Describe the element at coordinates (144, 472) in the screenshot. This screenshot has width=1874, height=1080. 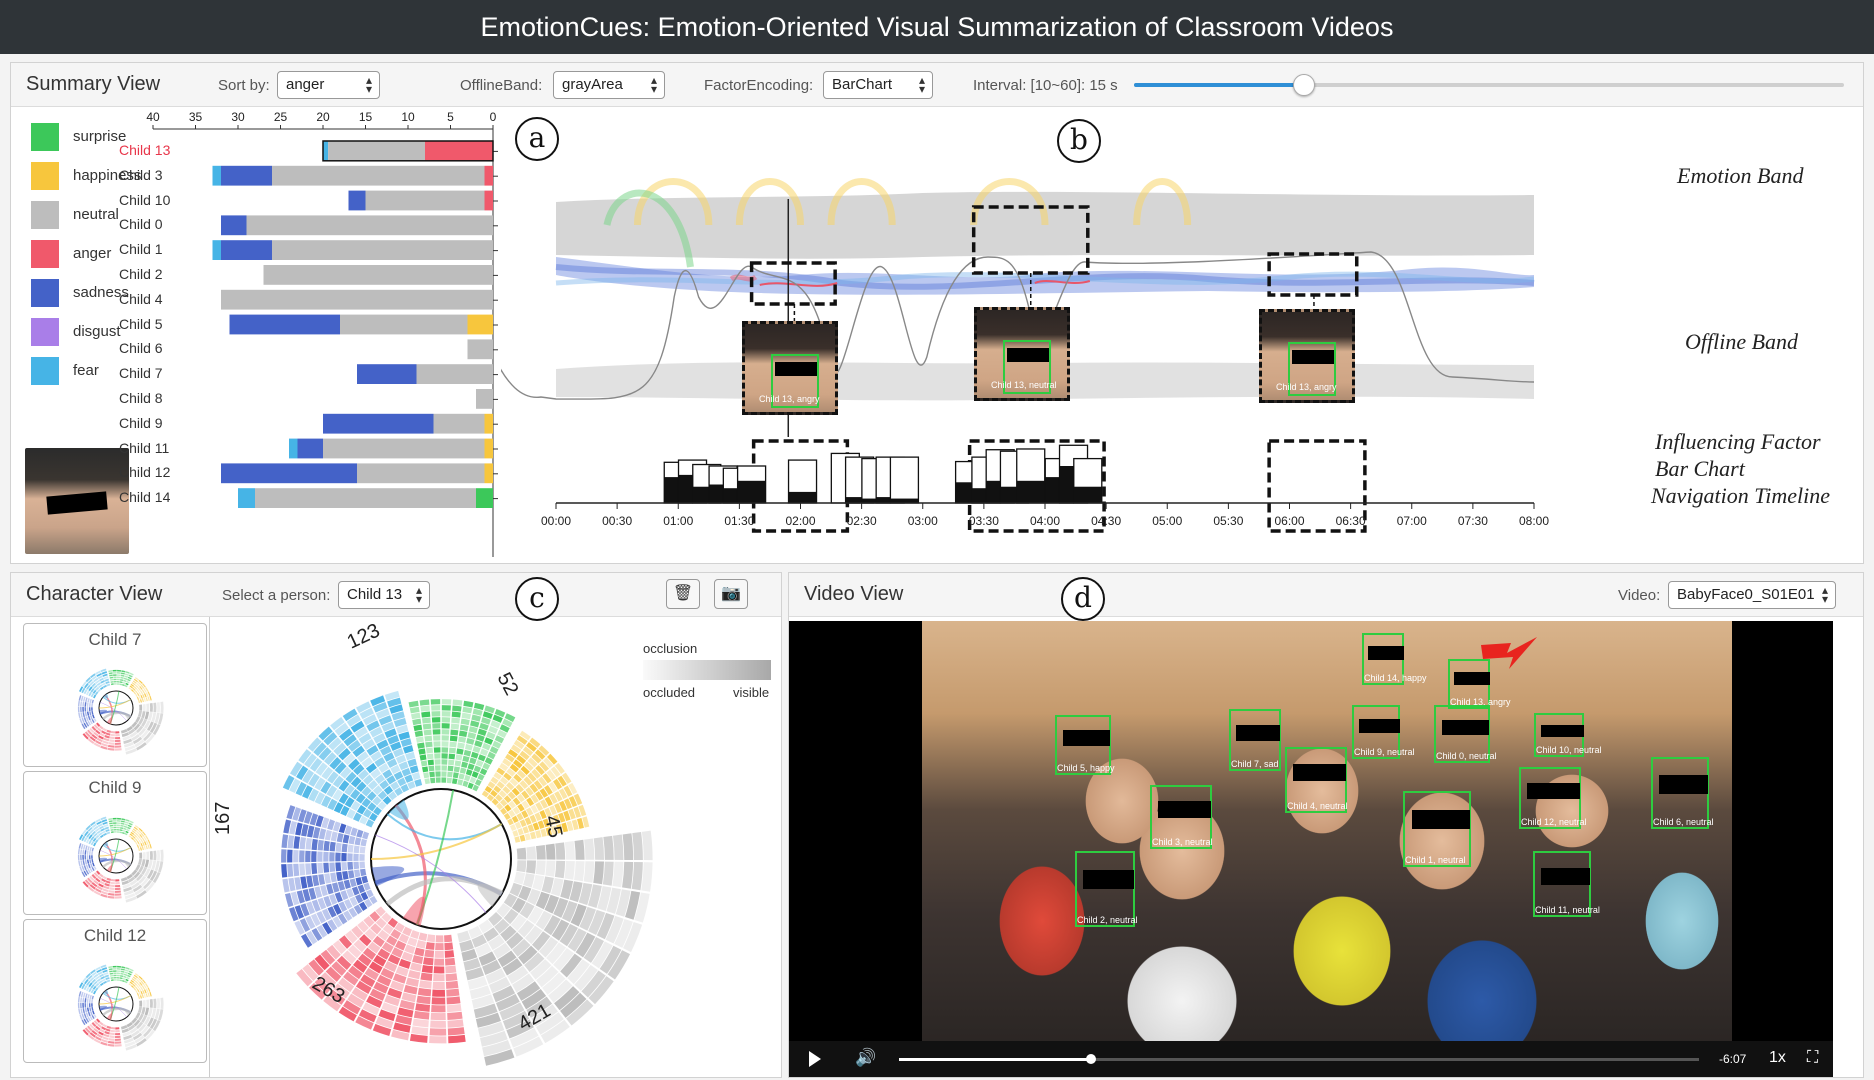
I see `row-label: Child 12` at that location.